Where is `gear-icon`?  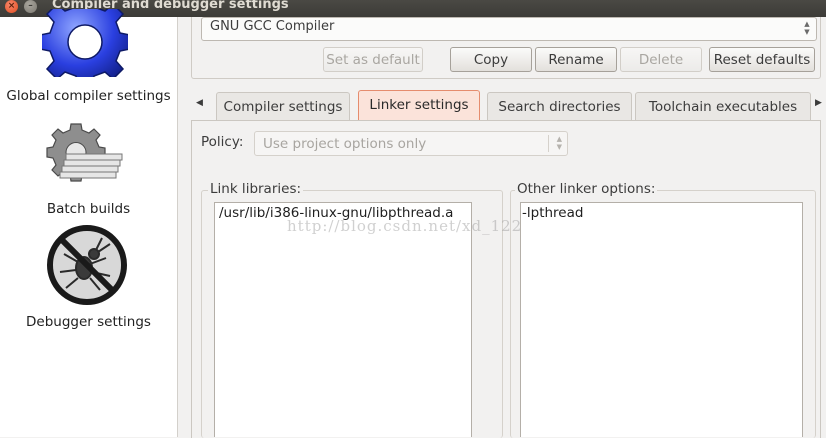 gear-icon is located at coordinates (85, 43).